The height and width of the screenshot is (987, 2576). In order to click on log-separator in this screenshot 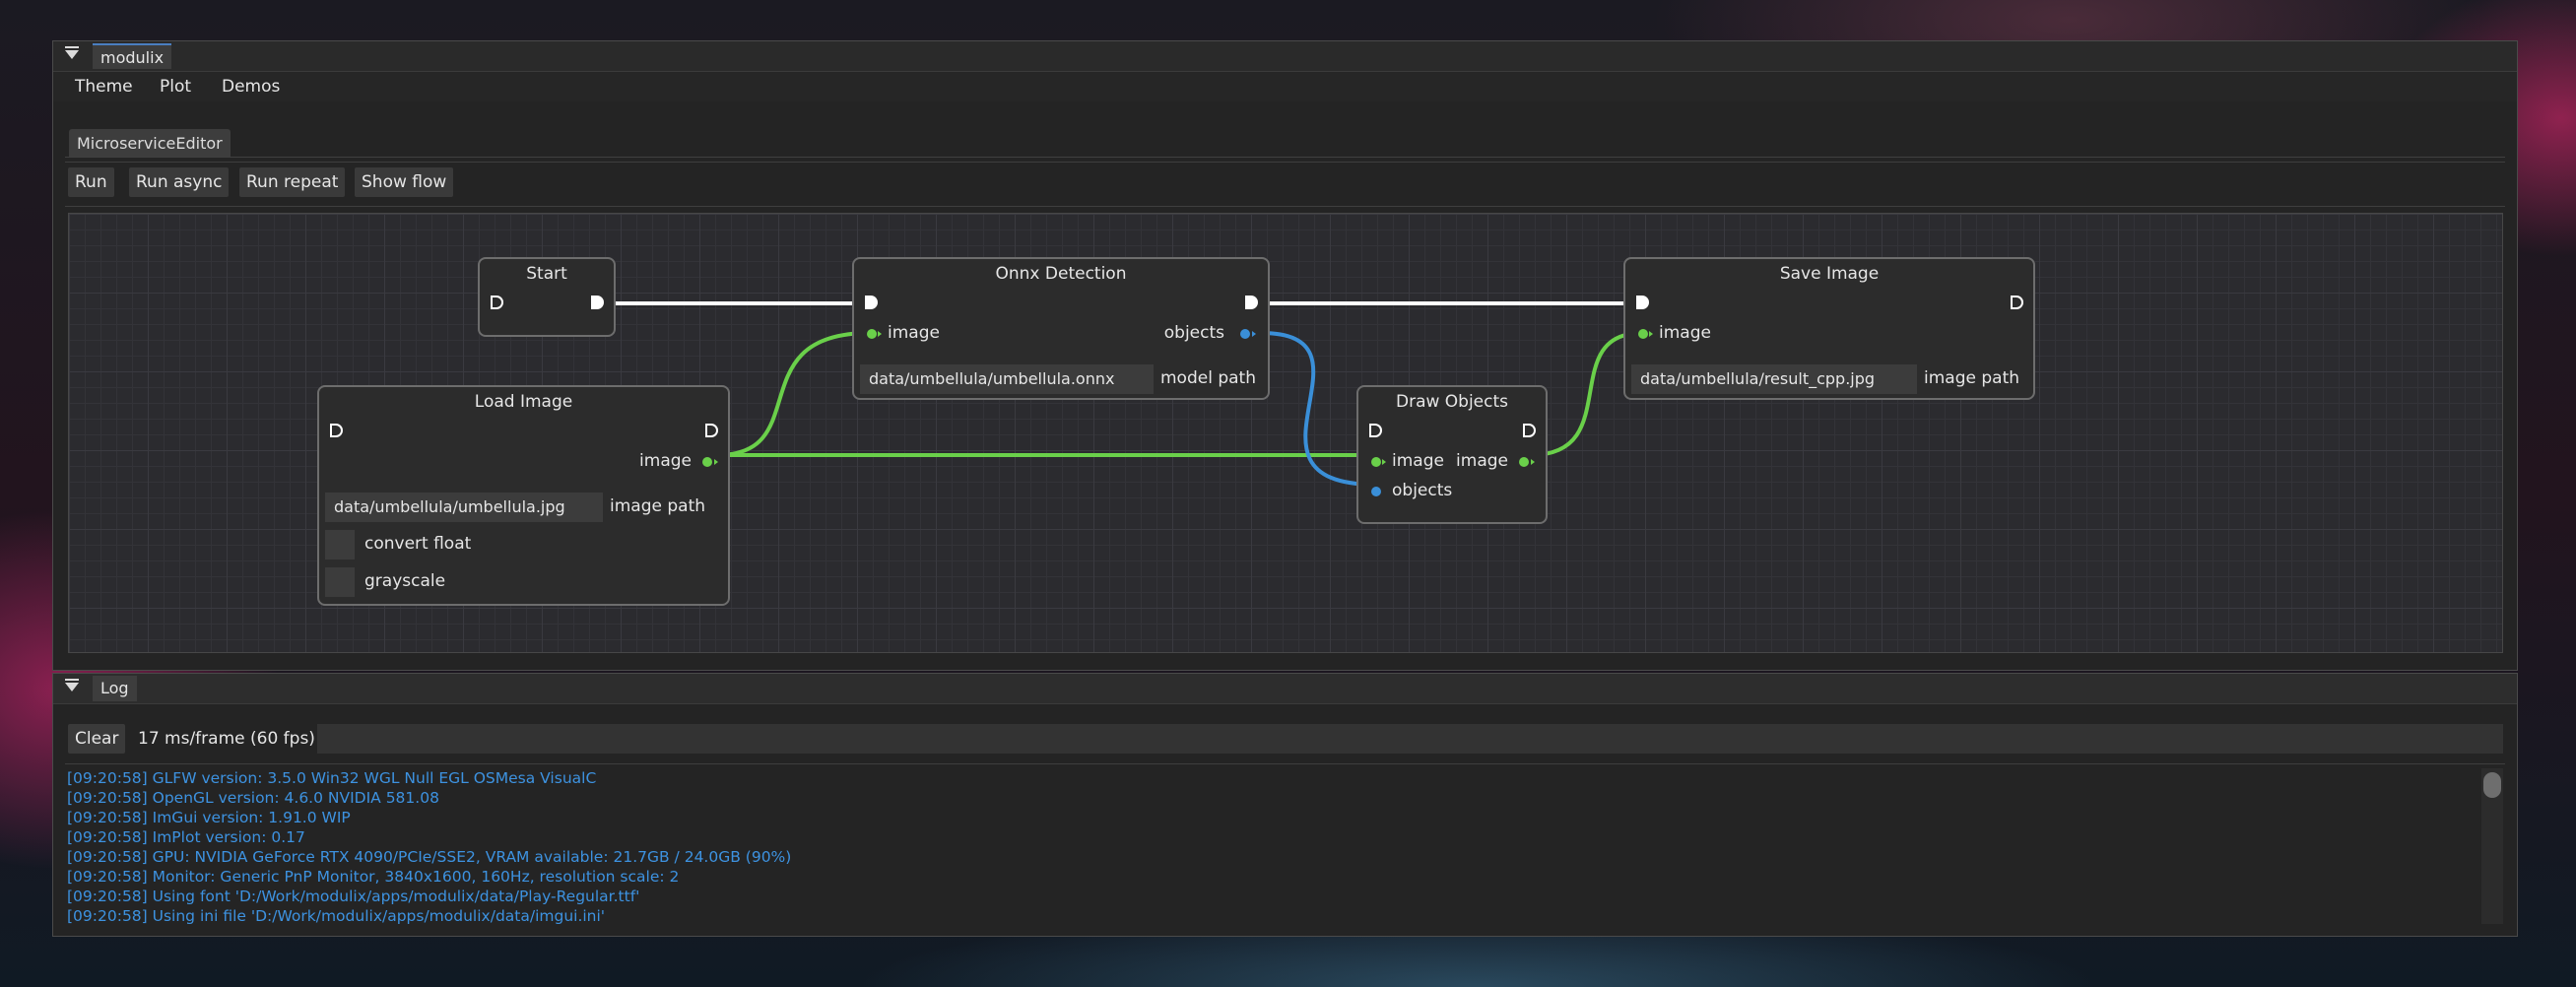, I will do `click(1285, 763)`.